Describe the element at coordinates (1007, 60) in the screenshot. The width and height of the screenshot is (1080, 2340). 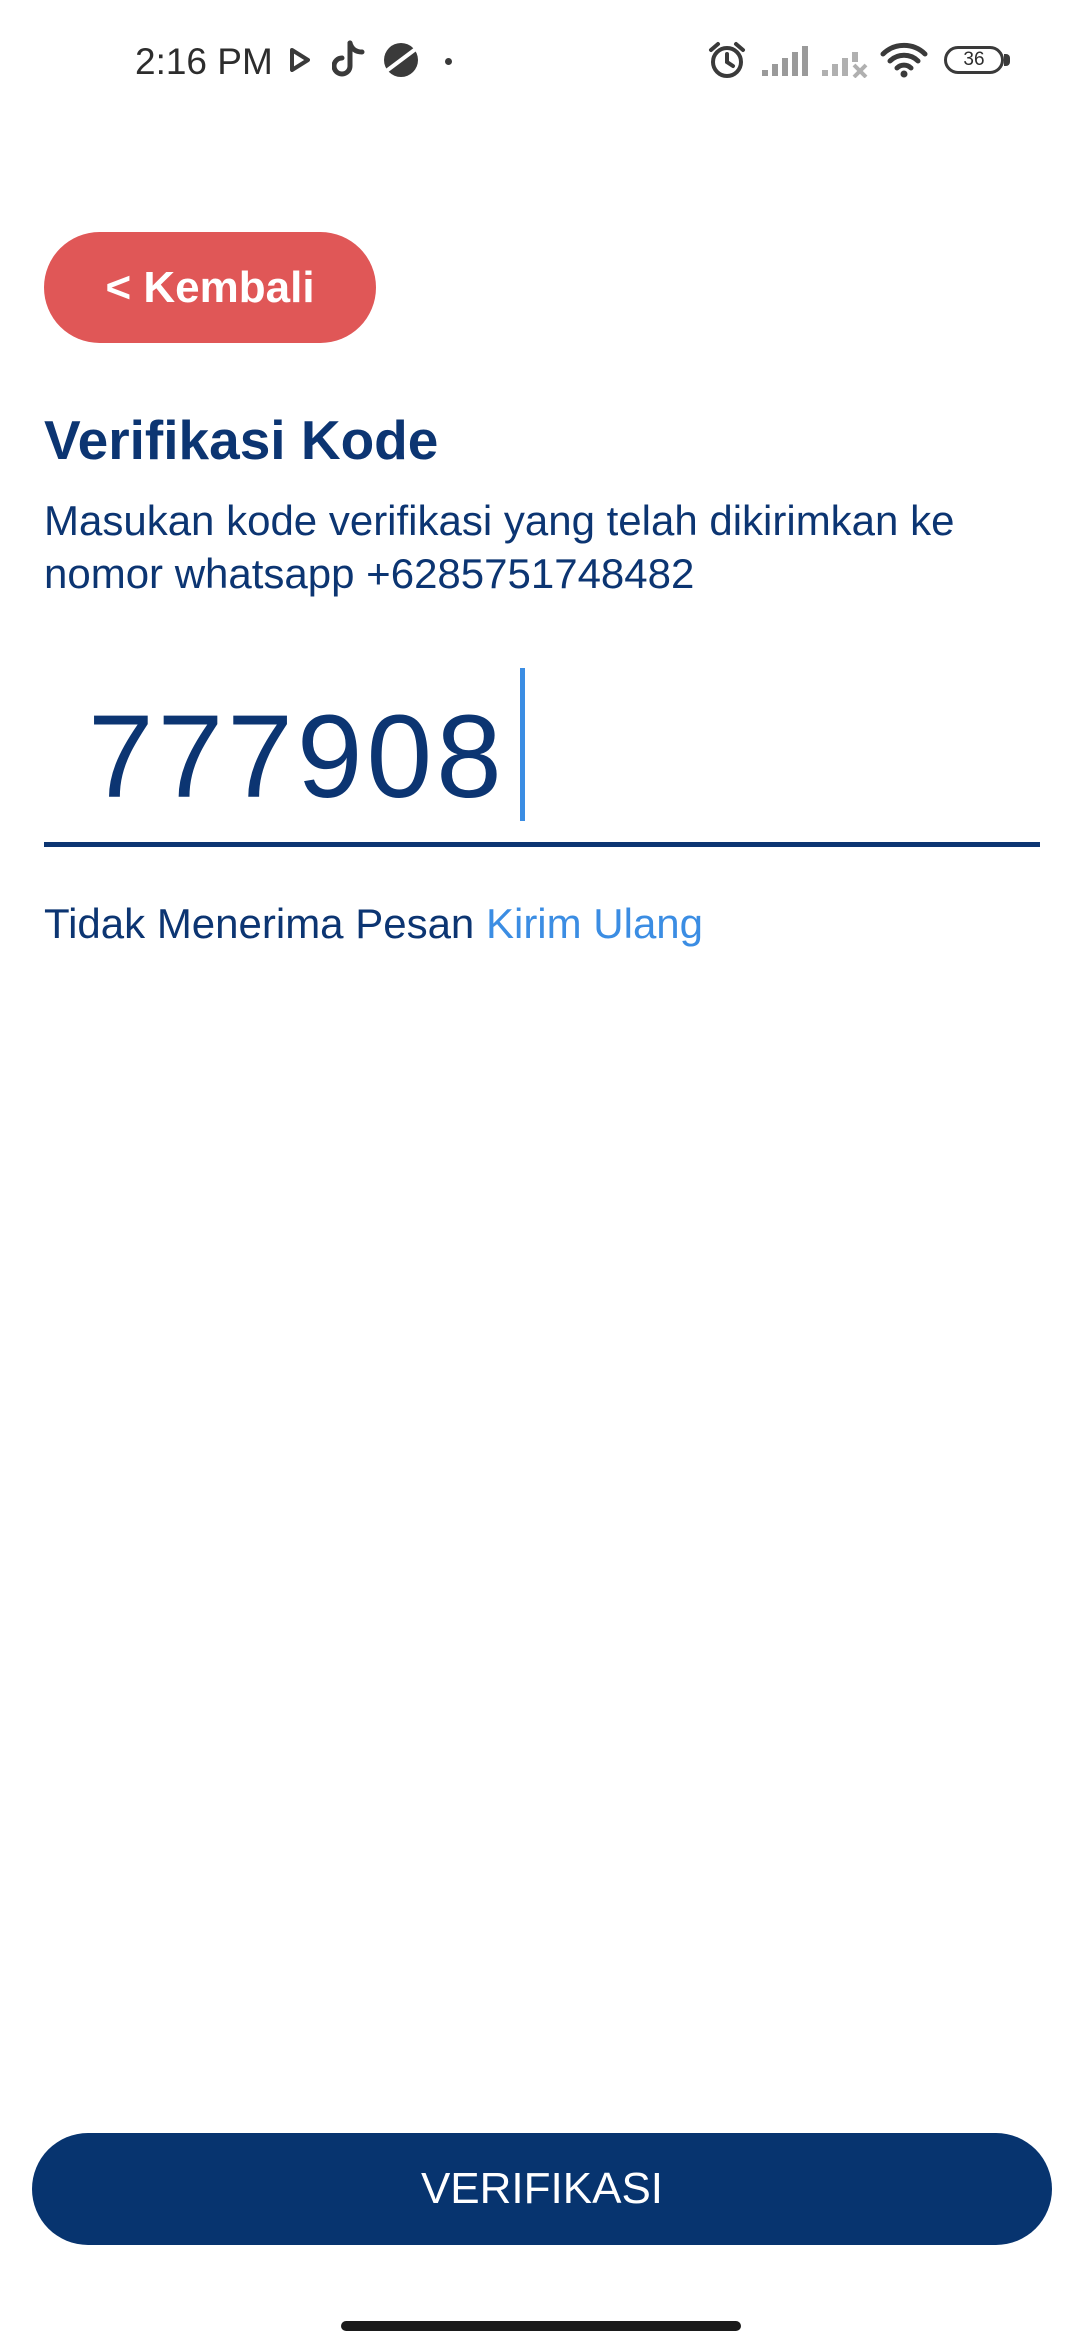
I see `battery-tip` at that location.